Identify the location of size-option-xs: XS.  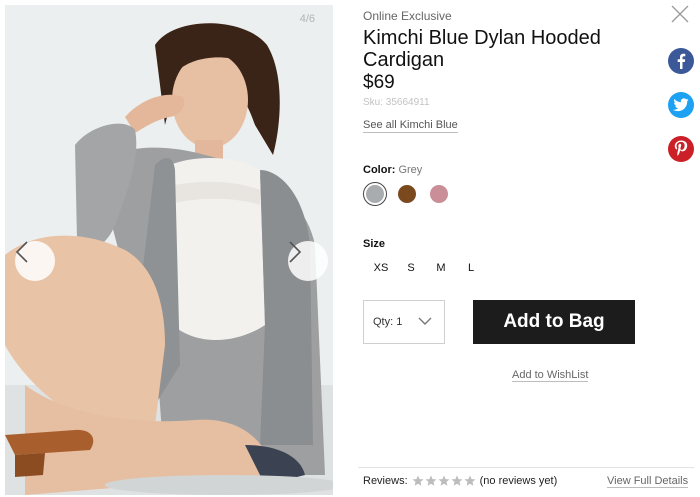
(381, 268).